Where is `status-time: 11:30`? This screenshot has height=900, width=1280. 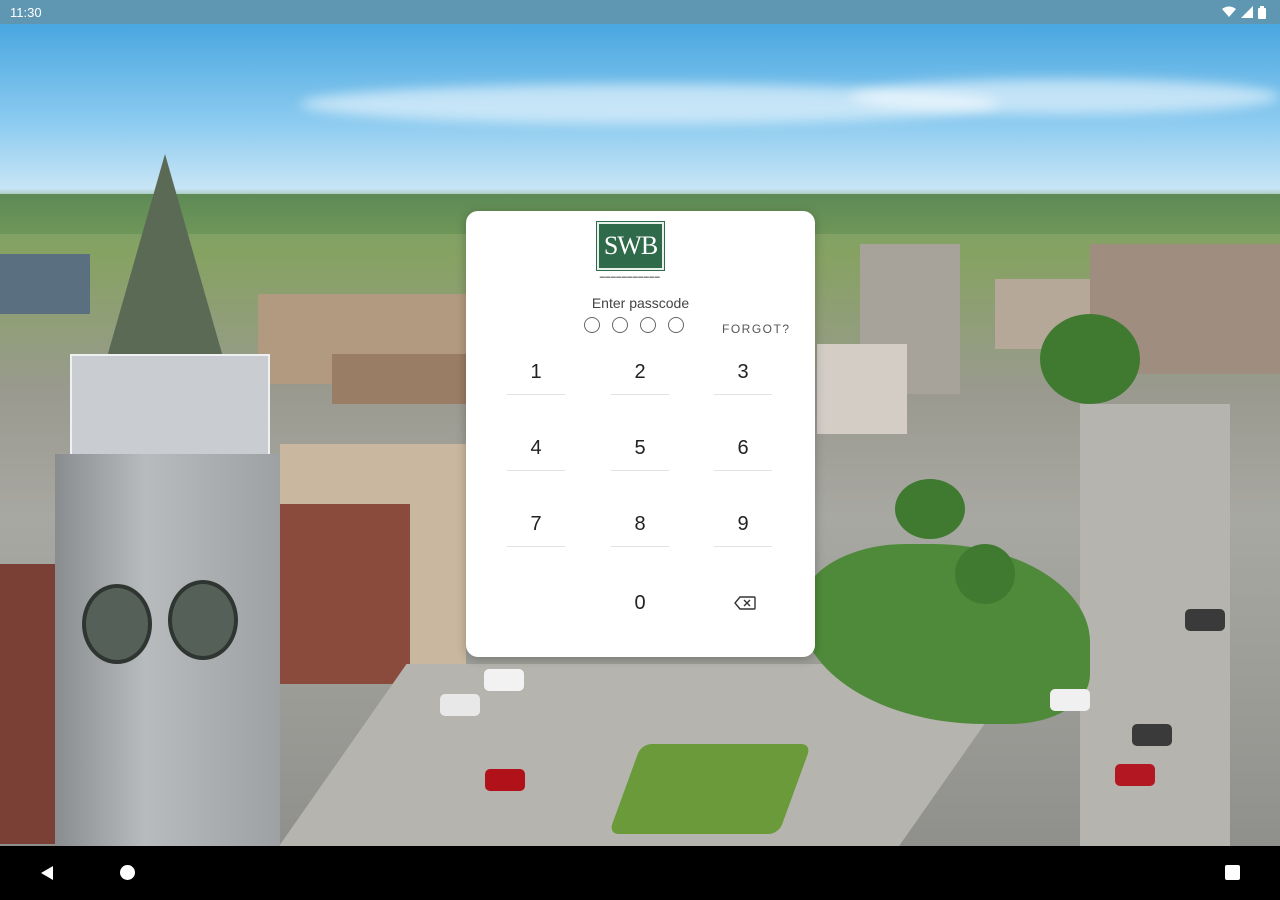 status-time: 11:30 is located at coordinates (26, 12).